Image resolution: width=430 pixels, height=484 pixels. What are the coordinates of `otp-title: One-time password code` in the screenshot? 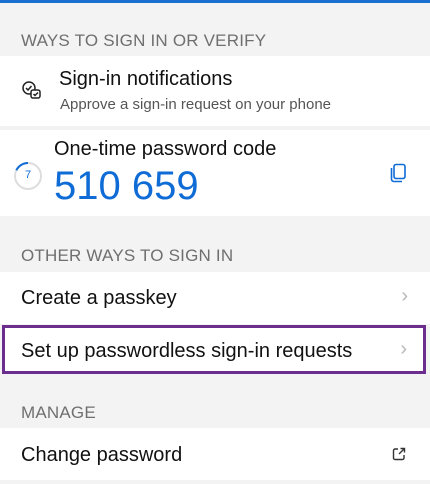 It's located at (165, 149).